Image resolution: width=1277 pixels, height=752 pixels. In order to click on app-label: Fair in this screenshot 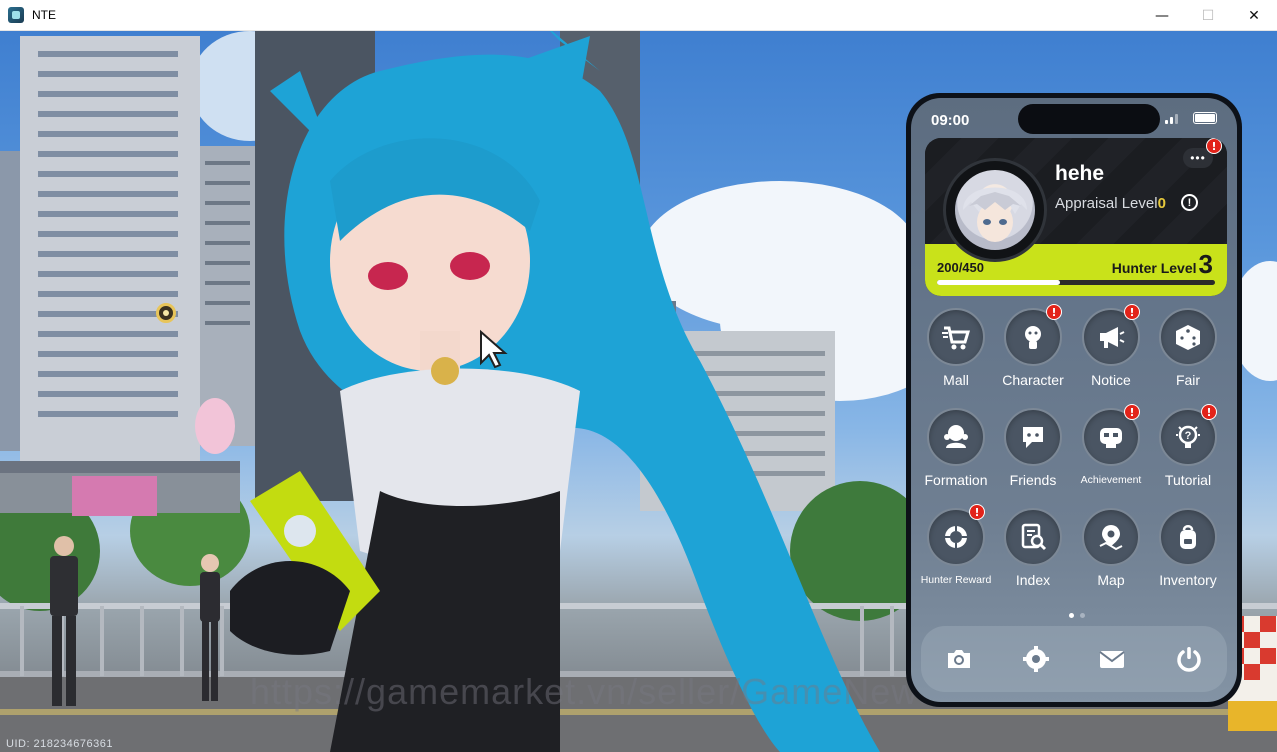, I will do `click(1188, 380)`.